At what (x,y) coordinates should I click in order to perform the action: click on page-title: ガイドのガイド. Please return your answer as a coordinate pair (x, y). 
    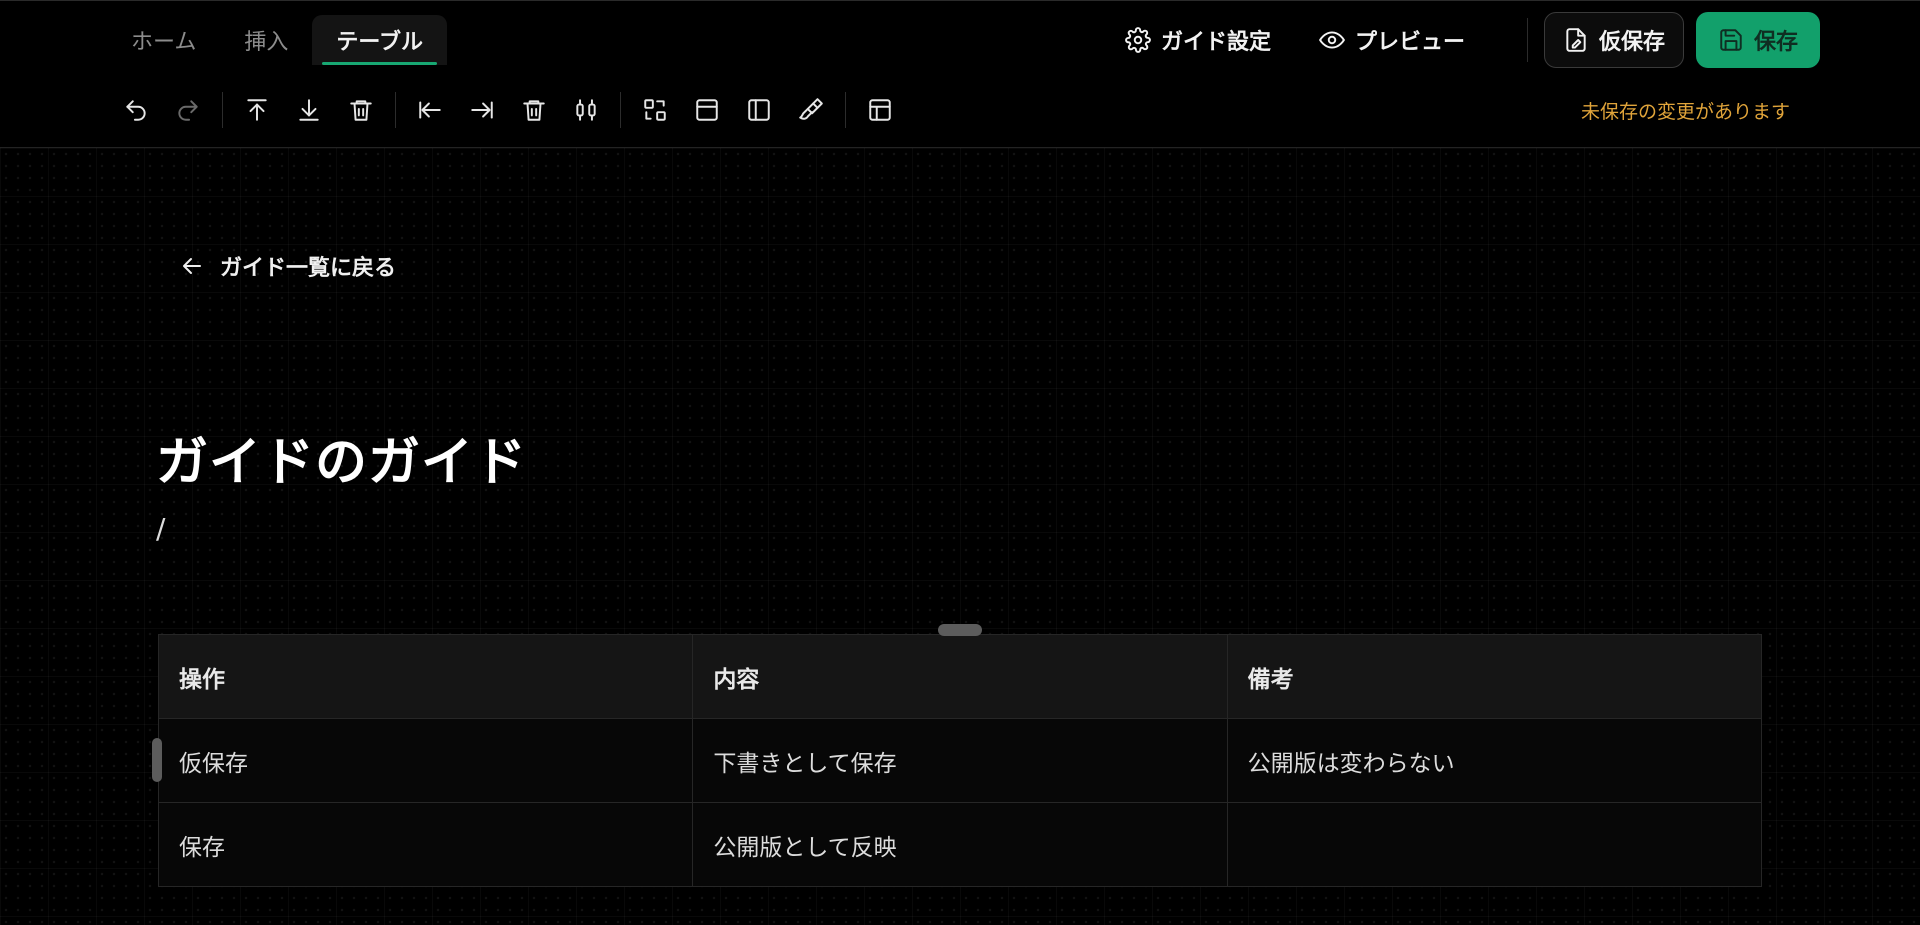
    Looking at the image, I should click on (341, 457).